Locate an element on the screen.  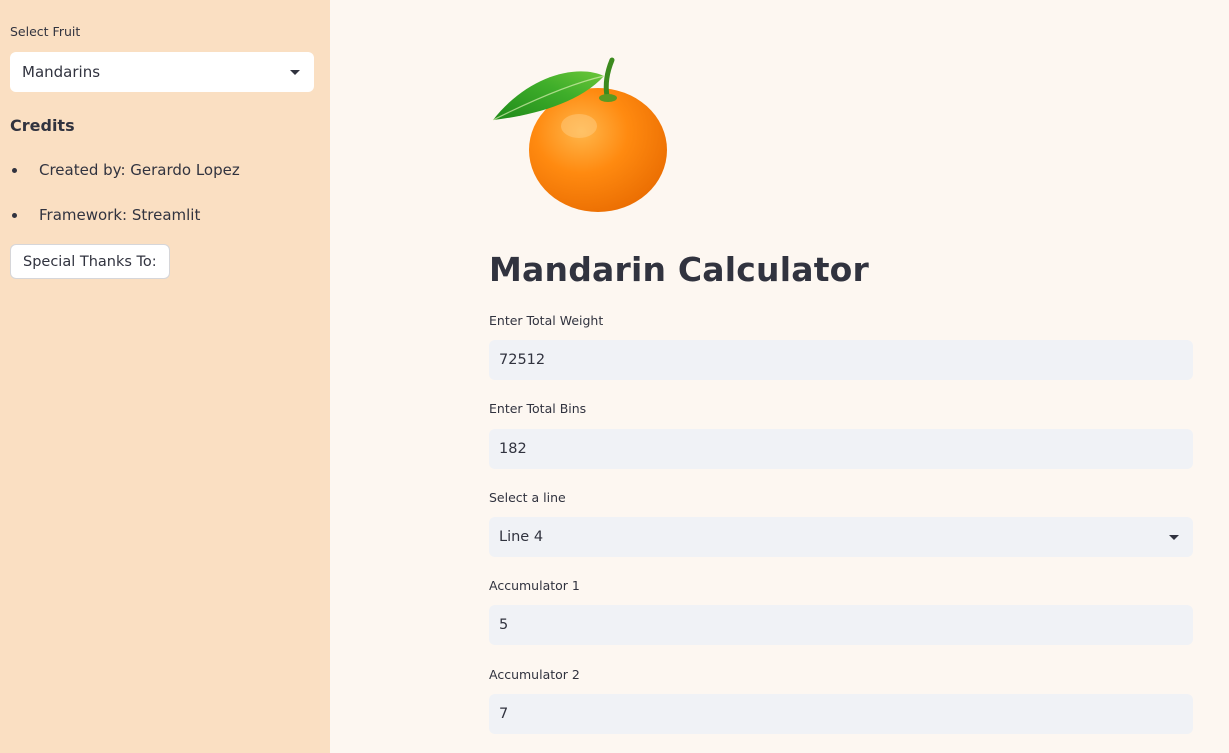
list-item: Created by: Gerardo Lopez is located at coordinates (125, 178).